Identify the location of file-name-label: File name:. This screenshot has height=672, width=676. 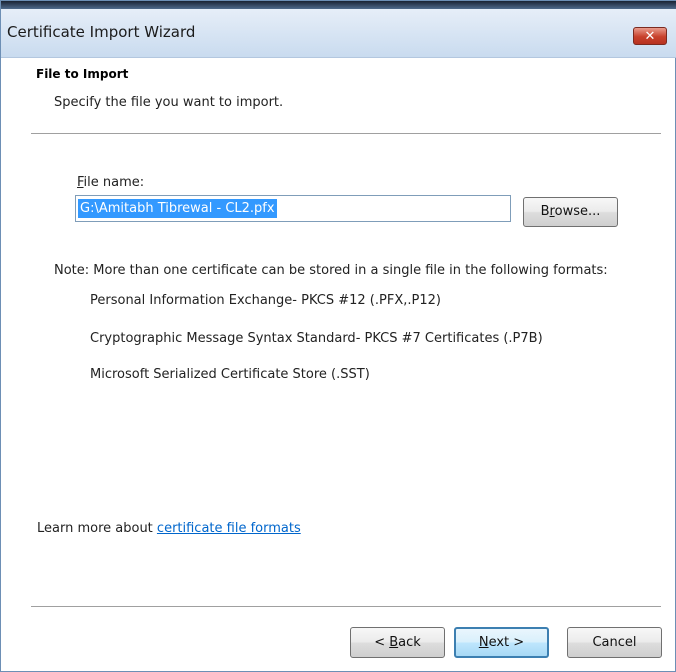
(110, 182).